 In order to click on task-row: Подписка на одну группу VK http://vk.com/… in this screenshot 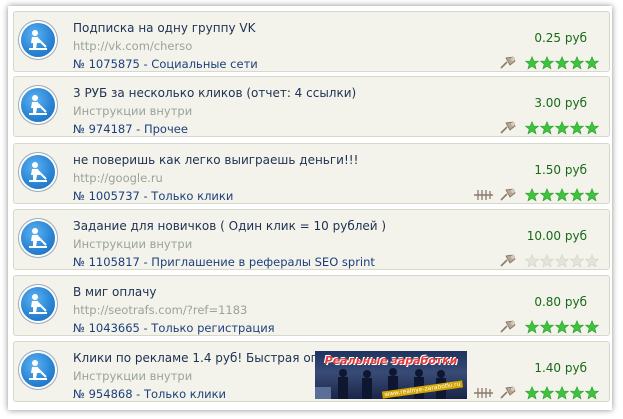, I will do `click(311, 41)`.